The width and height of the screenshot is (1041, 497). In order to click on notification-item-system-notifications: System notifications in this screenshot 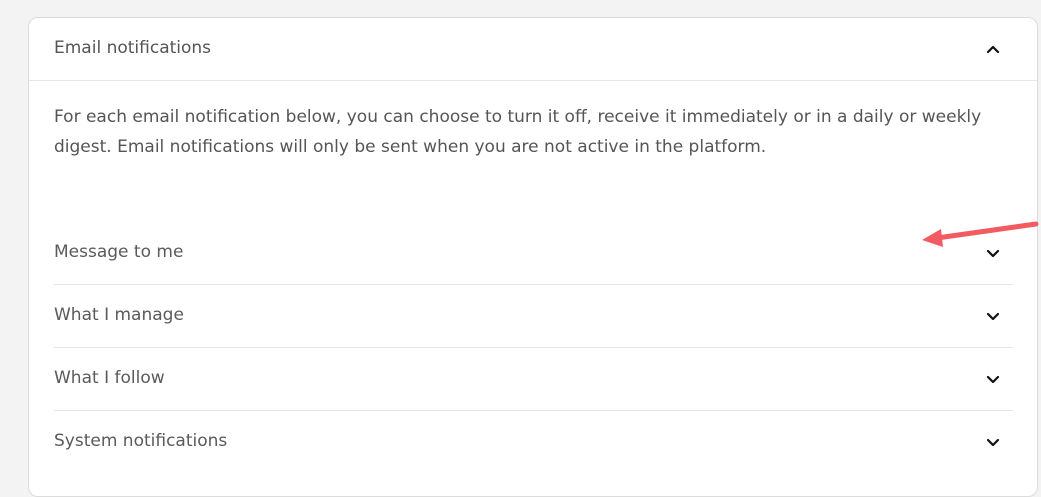, I will do `click(533, 442)`.